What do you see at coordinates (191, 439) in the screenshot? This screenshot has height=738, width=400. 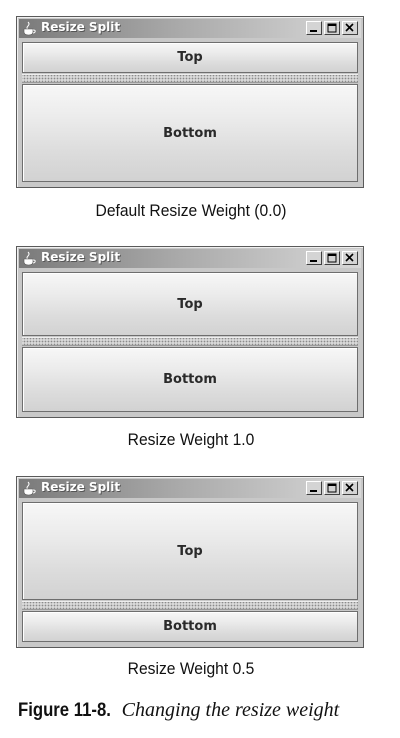 I see `caption-weight-1: Resize Weight 1.0` at bounding box center [191, 439].